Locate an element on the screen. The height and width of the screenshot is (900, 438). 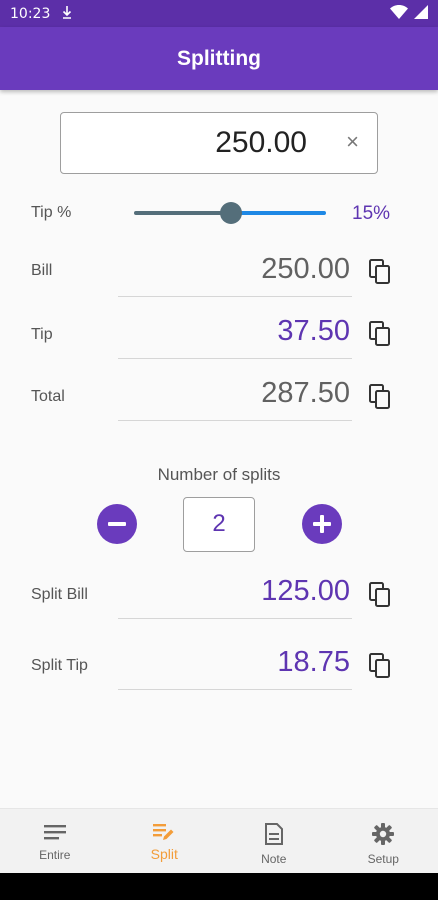
tip-slider is located at coordinates (230, 213).